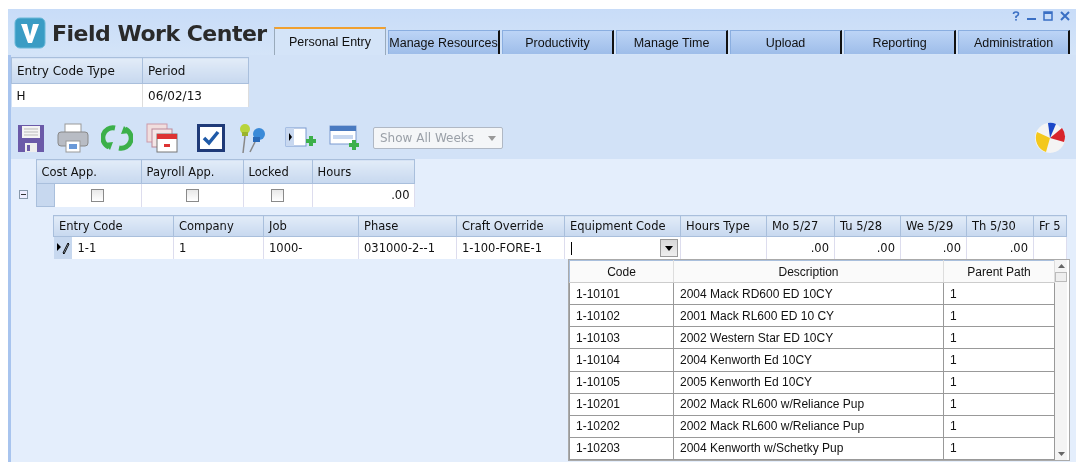 The height and width of the screenshot is (462, 1080). Describe the element at coordinates (621, 426) in the screenshot. I see `table-cell: 1-10202` at that location.